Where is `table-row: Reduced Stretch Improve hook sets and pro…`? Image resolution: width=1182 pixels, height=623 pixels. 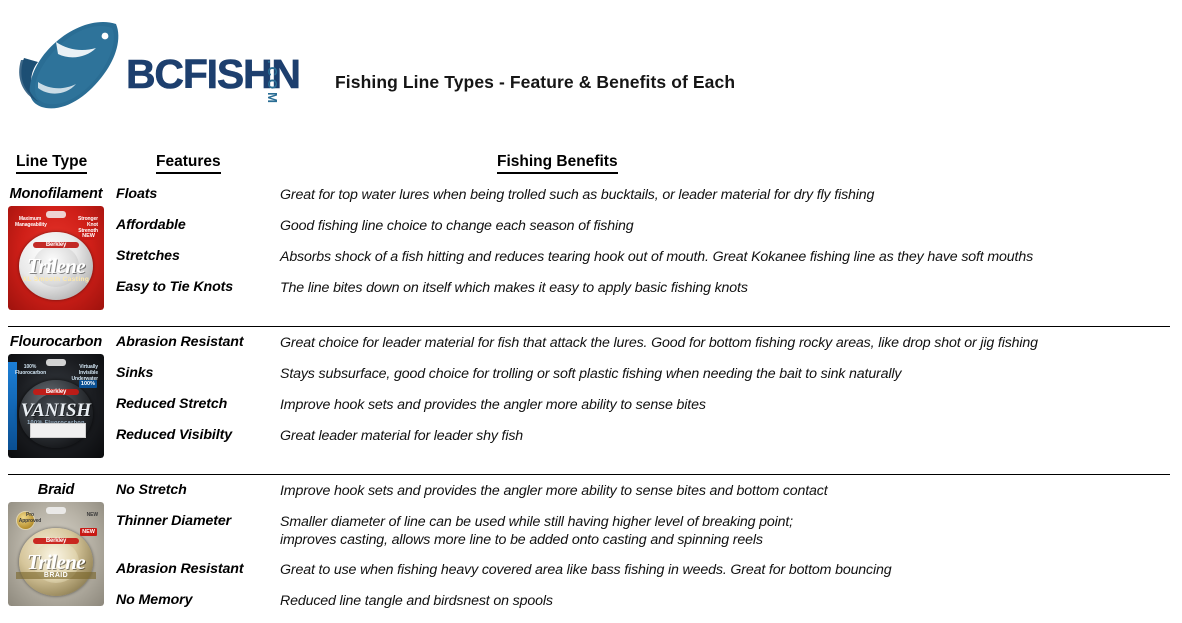
table-row: Reduced Stretch Improve hook sets and pro… is located at coordinates (591, 411).